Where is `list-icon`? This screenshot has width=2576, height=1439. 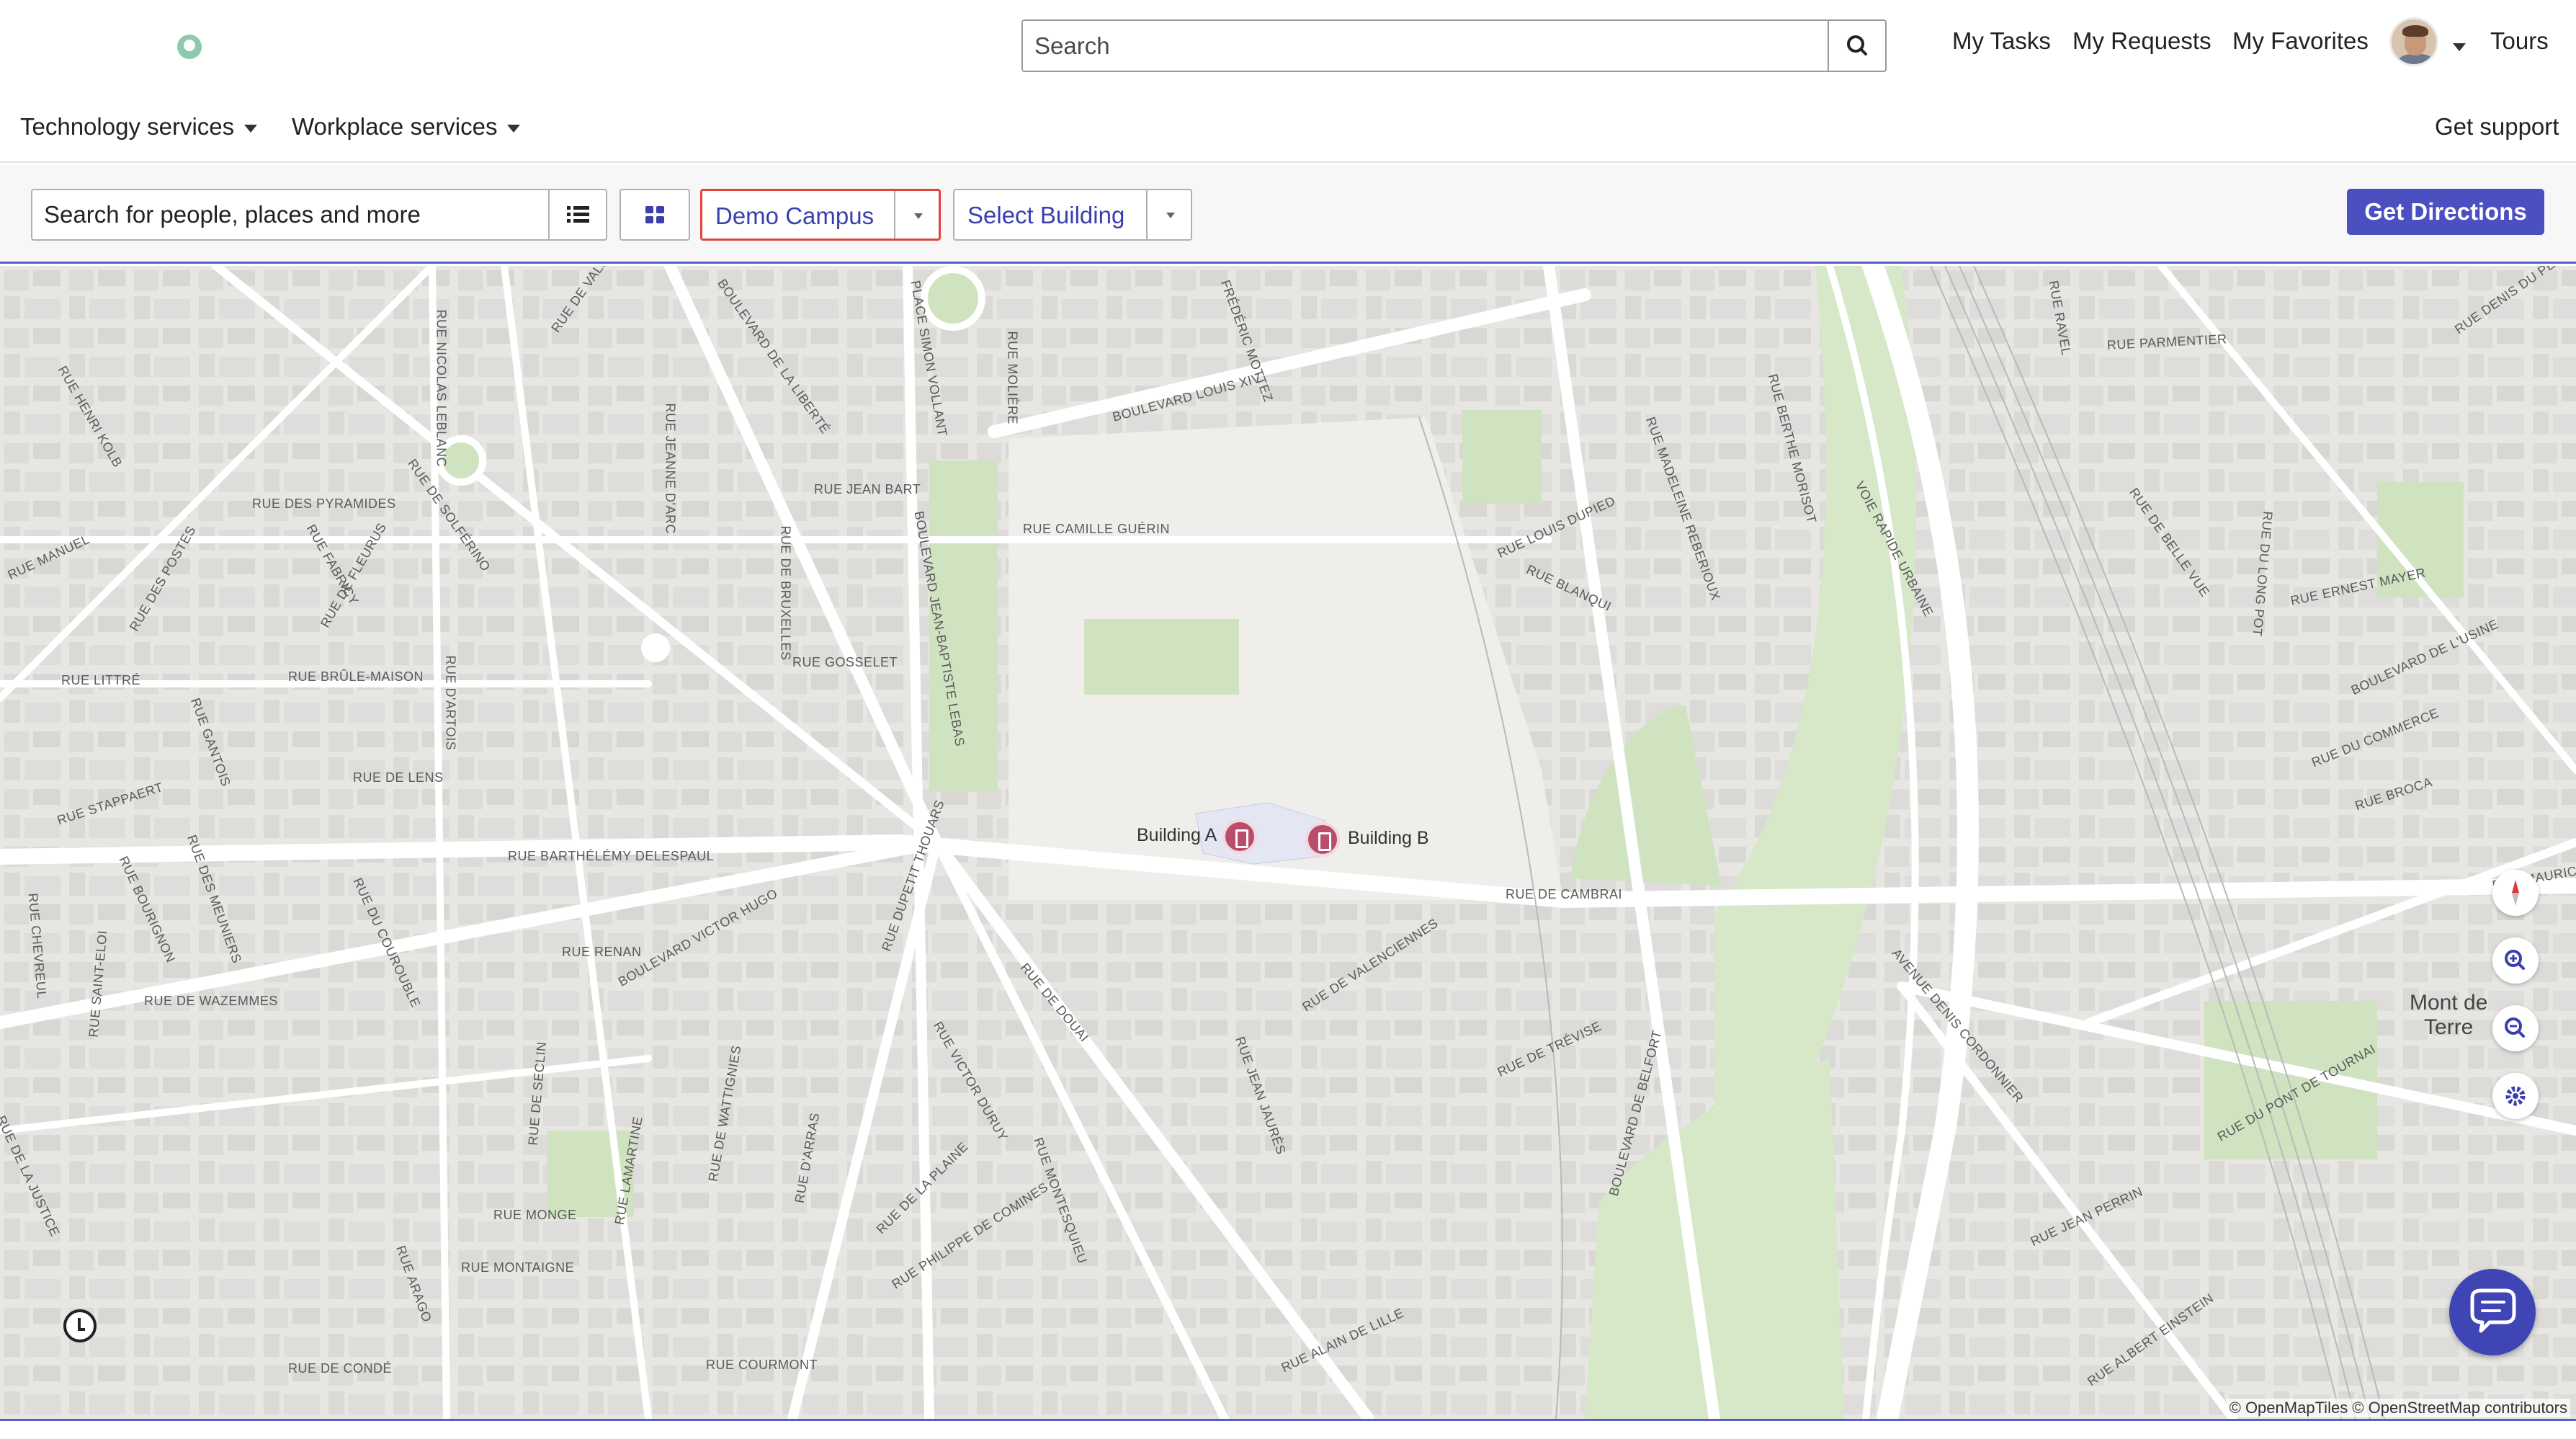
list-icon is located at coordinates (578, 214).